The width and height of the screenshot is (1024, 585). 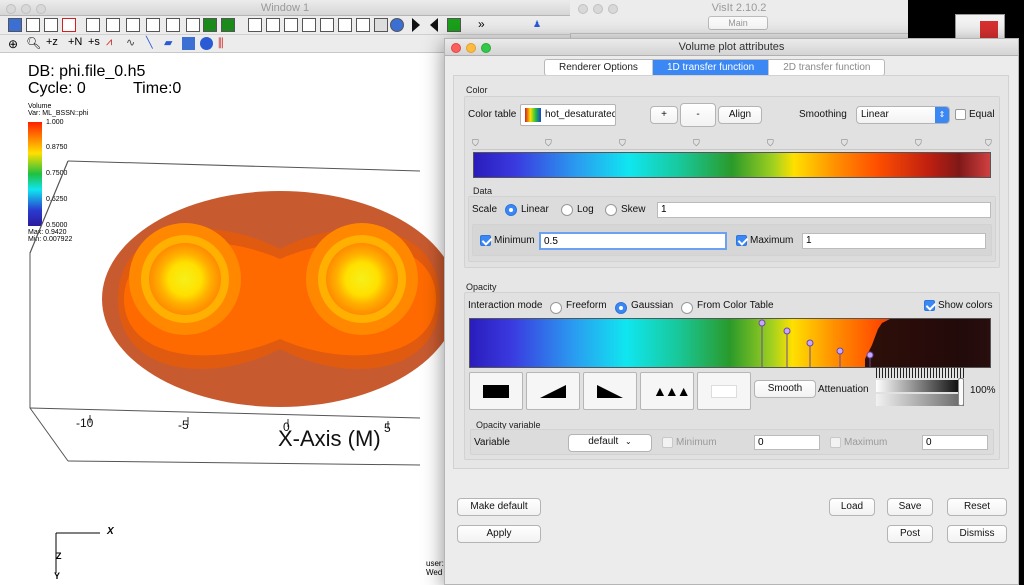 I want to click on shape-ramp-up-button, so click(x=553, y=391).